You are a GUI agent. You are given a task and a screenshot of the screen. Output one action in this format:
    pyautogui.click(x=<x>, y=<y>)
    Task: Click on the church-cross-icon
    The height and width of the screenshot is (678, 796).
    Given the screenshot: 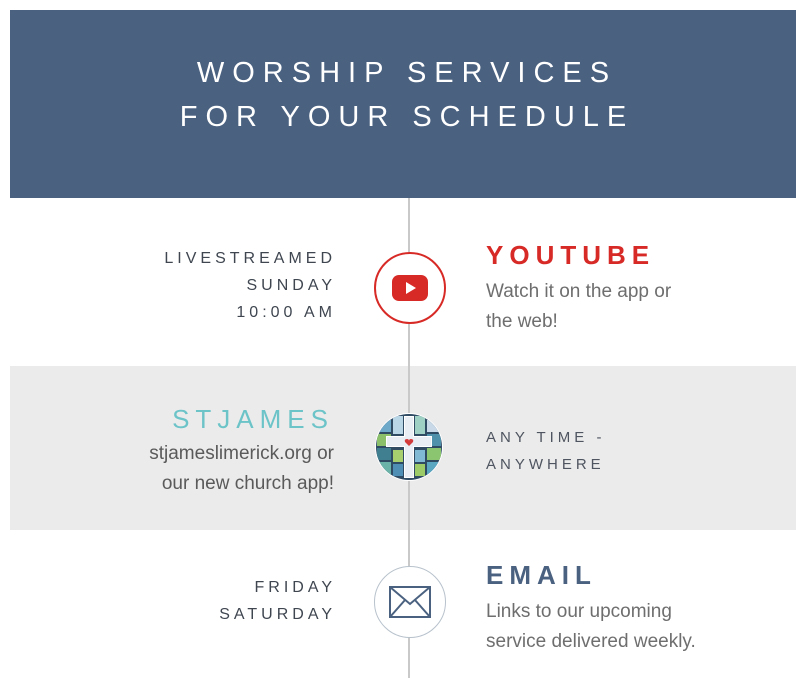 What is the action you would take?
    pyautogui.click(x=409, y=447)
    